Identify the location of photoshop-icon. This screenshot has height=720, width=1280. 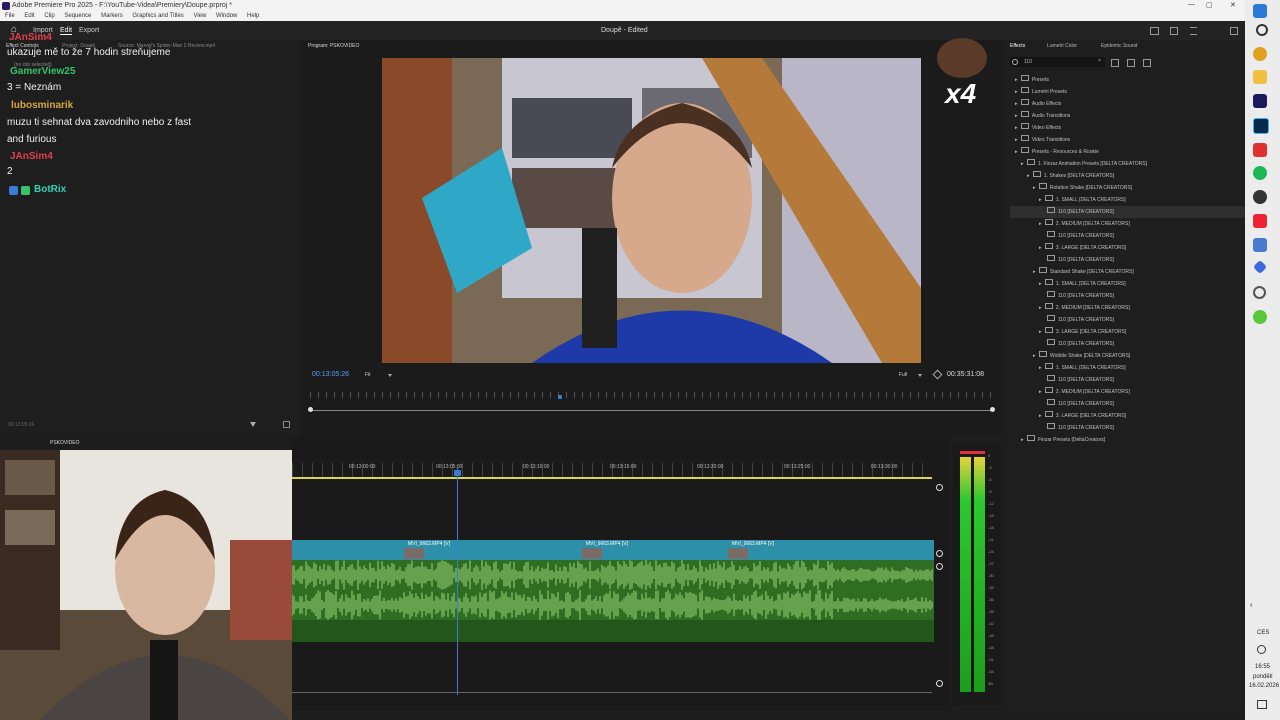
(1261, 126).